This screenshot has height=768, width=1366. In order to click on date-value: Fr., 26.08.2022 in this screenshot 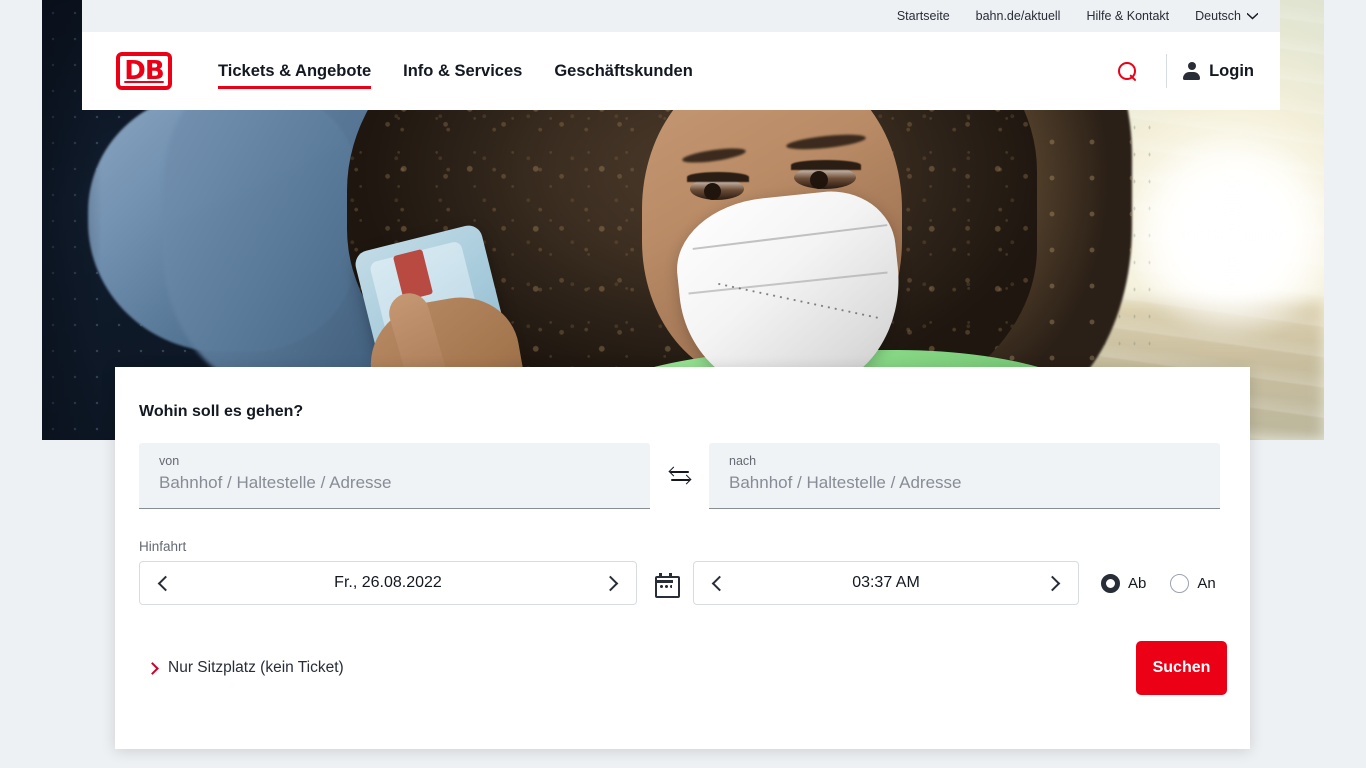, I will do `click(388, 583)`.